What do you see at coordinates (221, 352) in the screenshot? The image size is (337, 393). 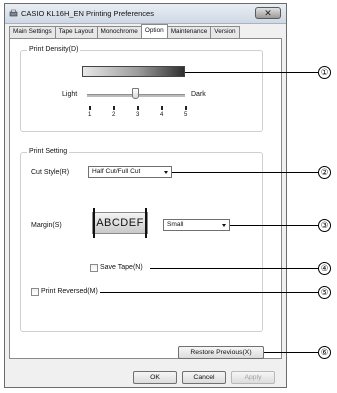 I see `restore-previous-button: Restore Previous(X)` at bounding box center [221, 352].